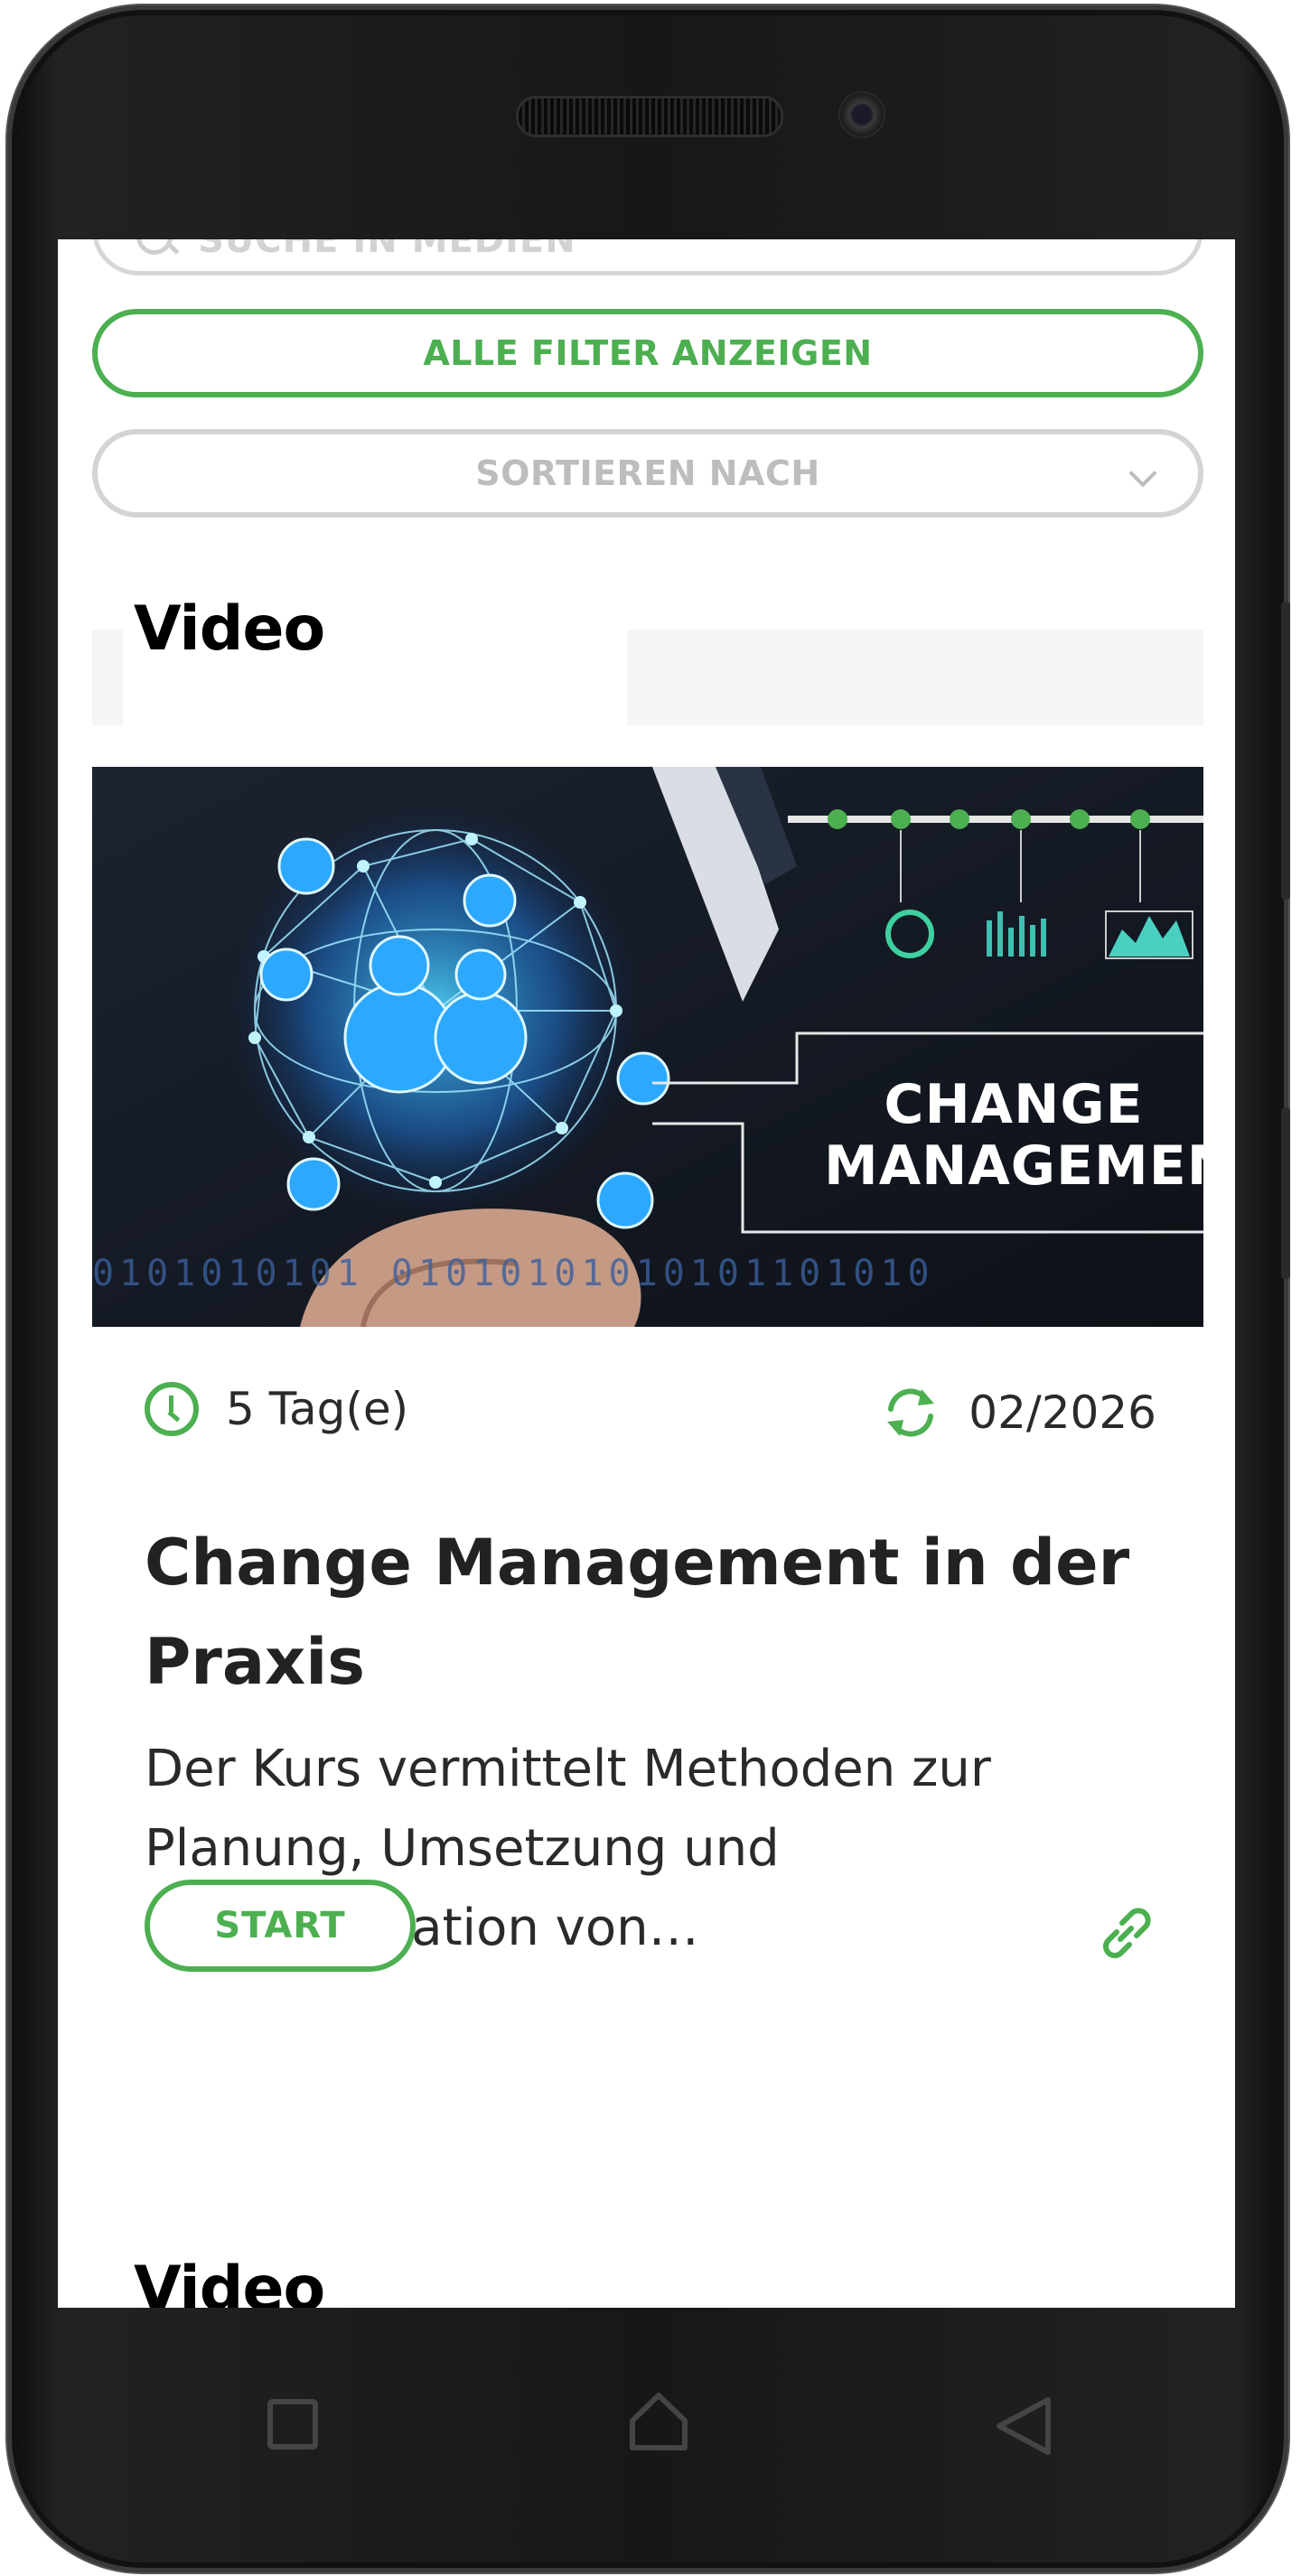 The image size is (1301, 2576). I want to click on course-meta: 5 Tag(e) 02/2026, so click(650, 1413).